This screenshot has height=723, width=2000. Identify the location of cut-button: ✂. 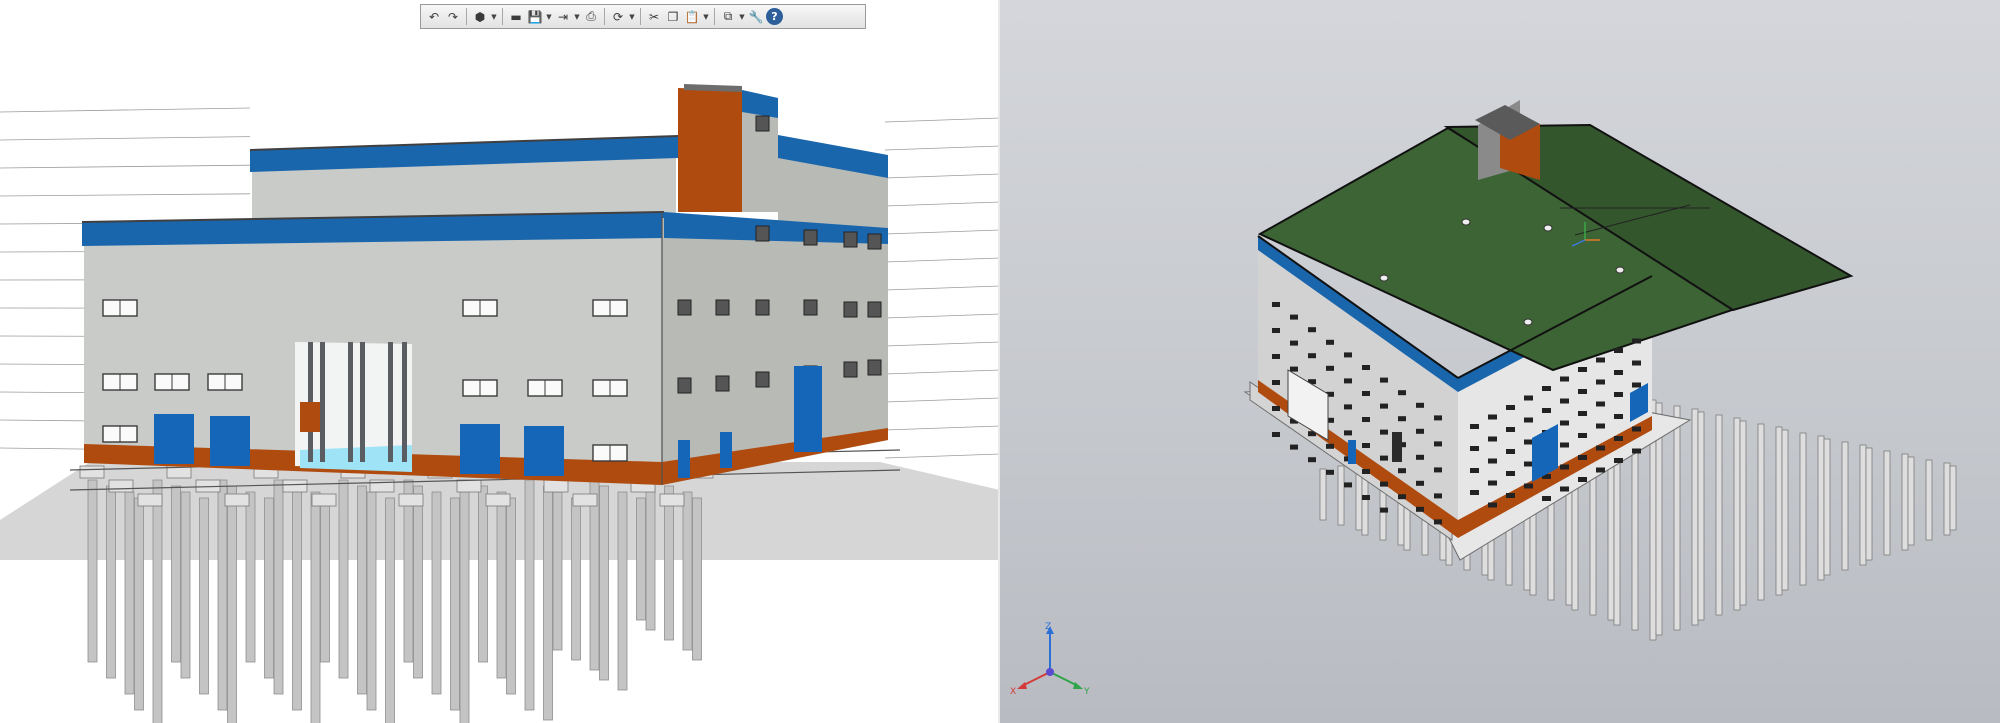
(654, 16).